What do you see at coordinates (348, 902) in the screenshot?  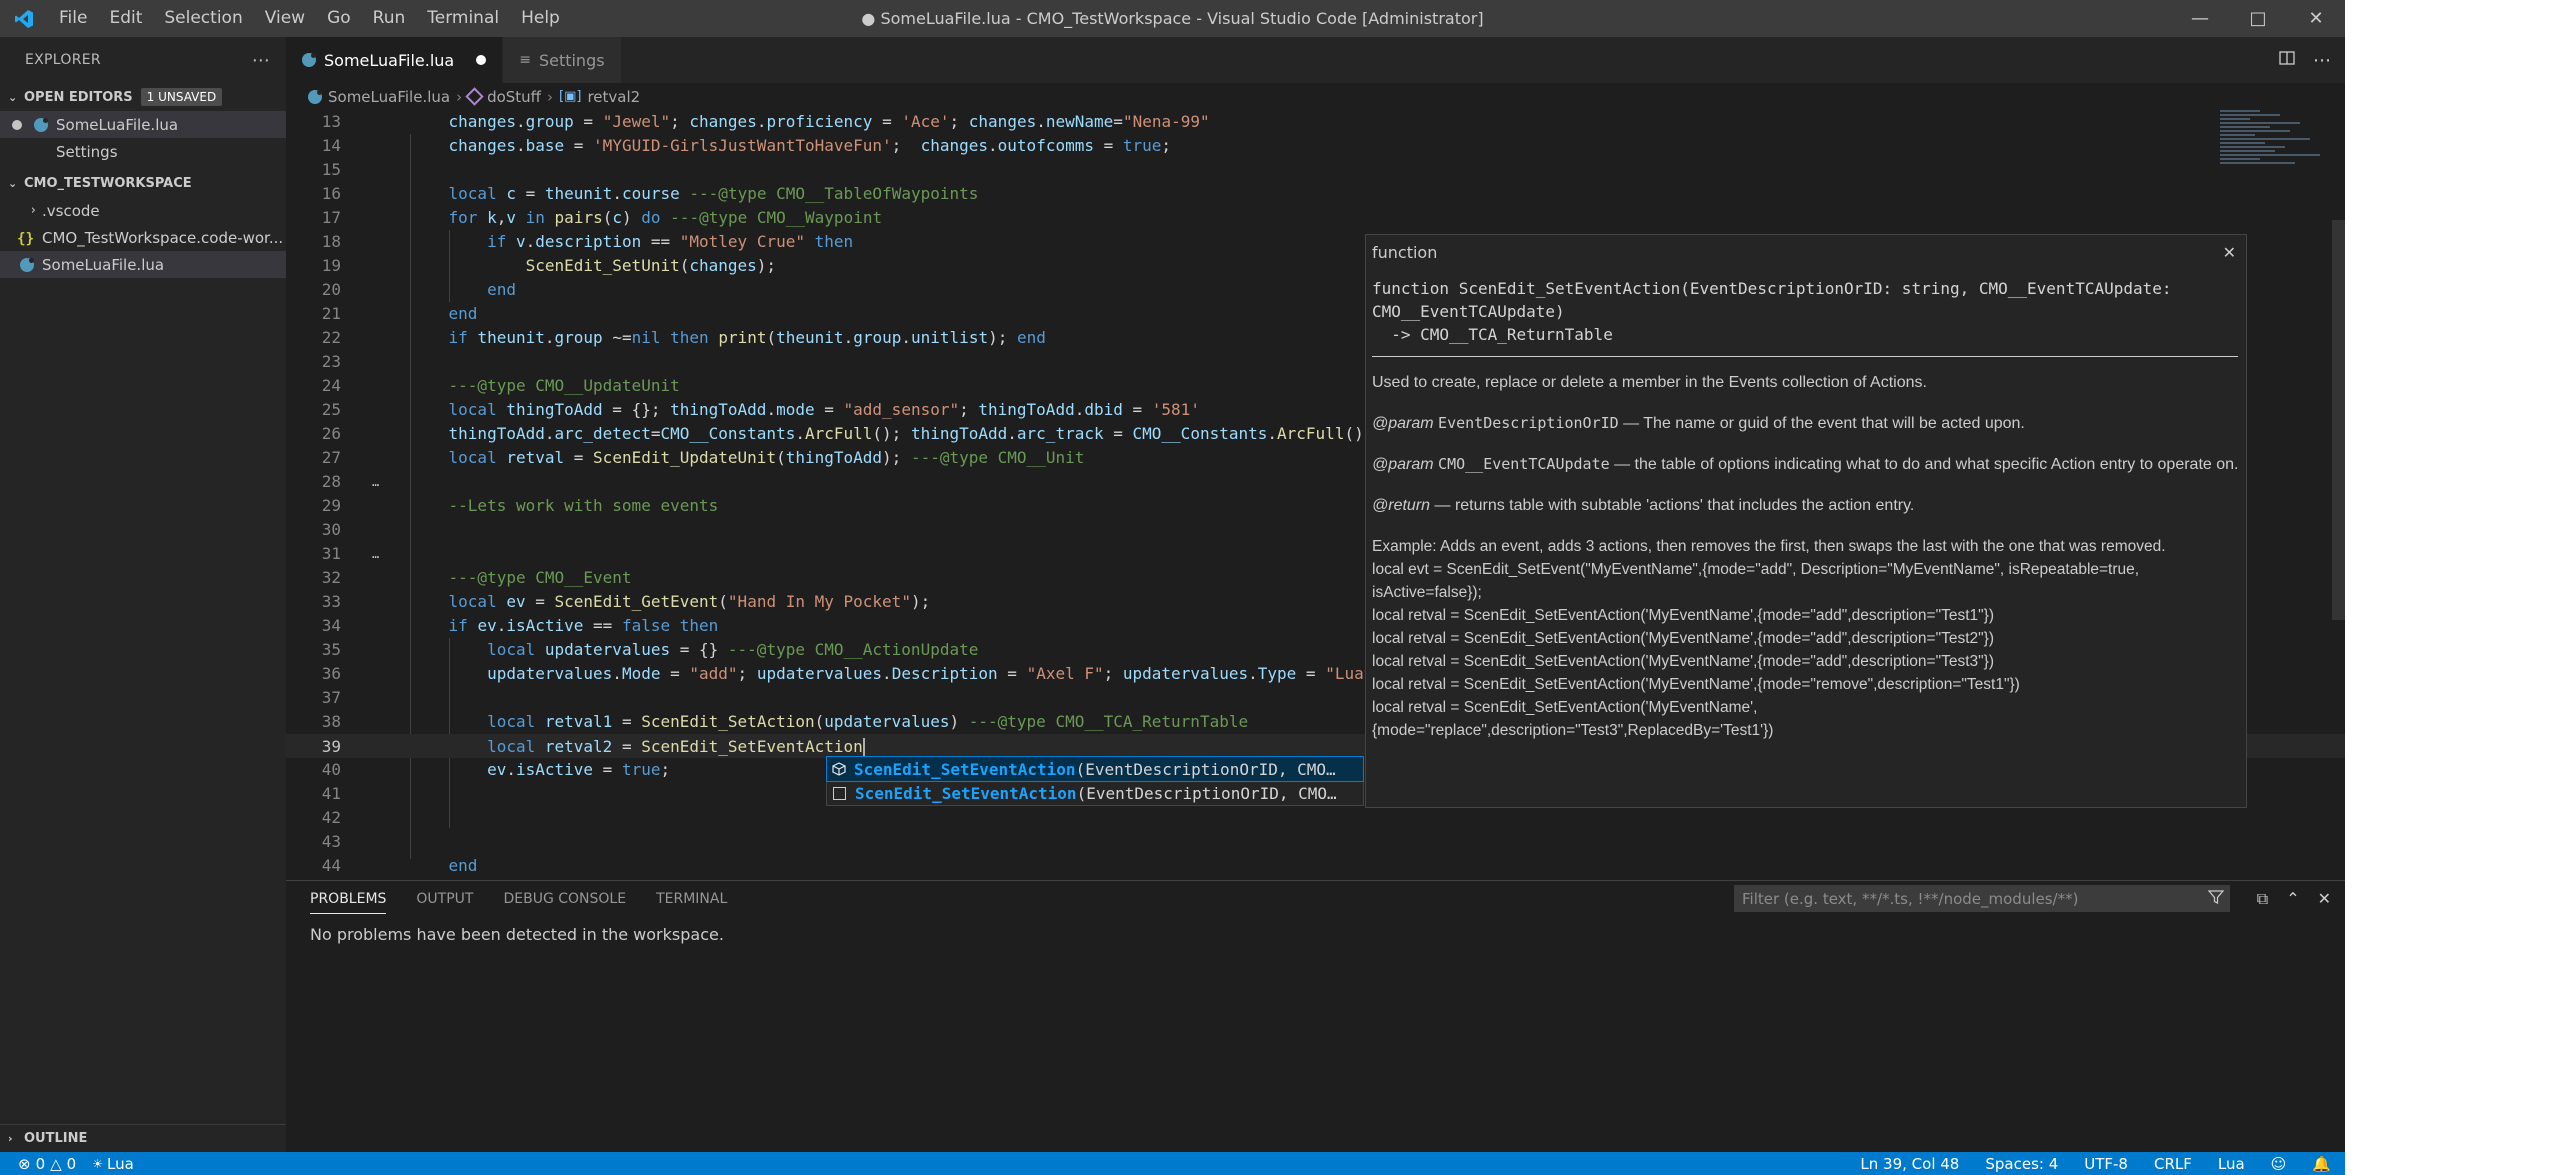 I see `tab-problems: PROBLEMS` at bounding box center [348, 902].